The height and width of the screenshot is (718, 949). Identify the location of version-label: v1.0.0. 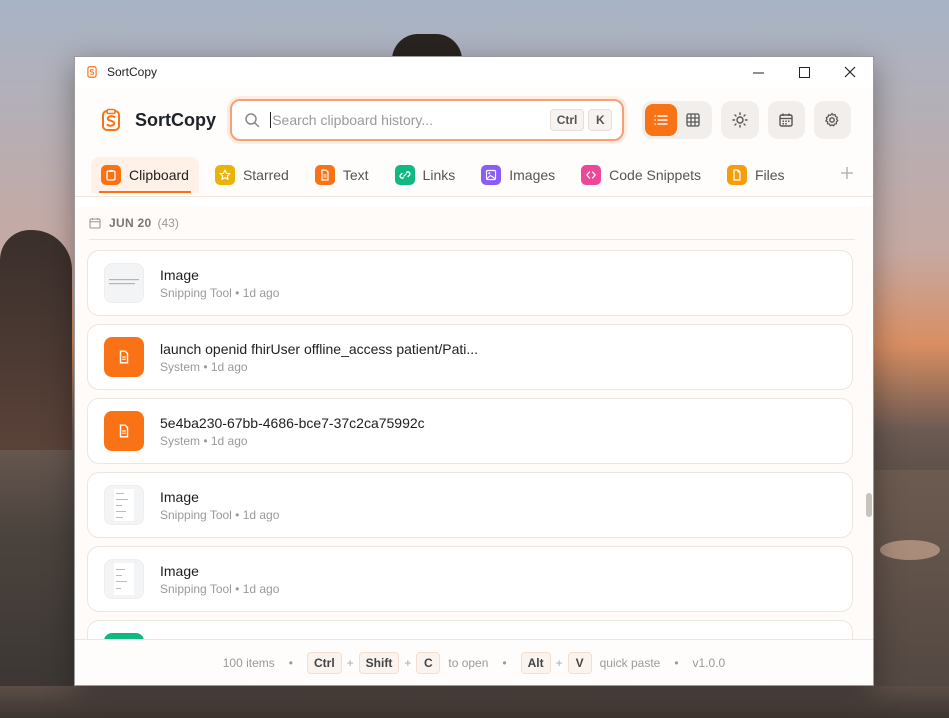
(709, 662).